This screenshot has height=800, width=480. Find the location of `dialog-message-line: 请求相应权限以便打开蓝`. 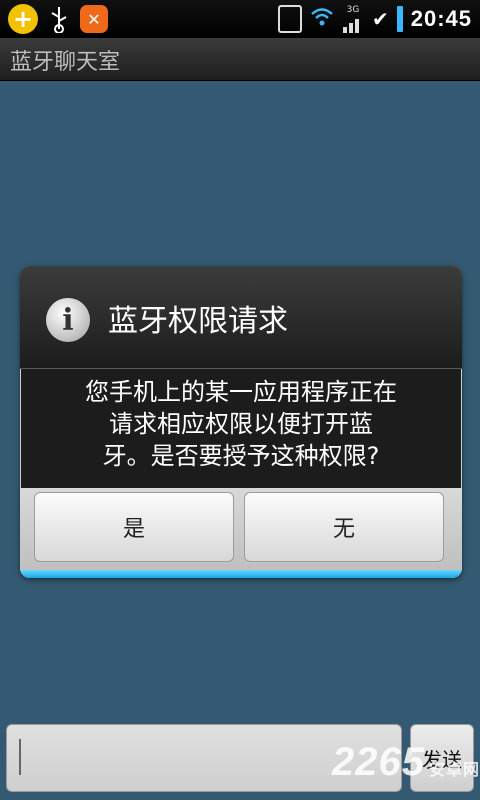

dialog-message-line: 请求相应权限以便打开蓝 is located at coordinates (241, 424).